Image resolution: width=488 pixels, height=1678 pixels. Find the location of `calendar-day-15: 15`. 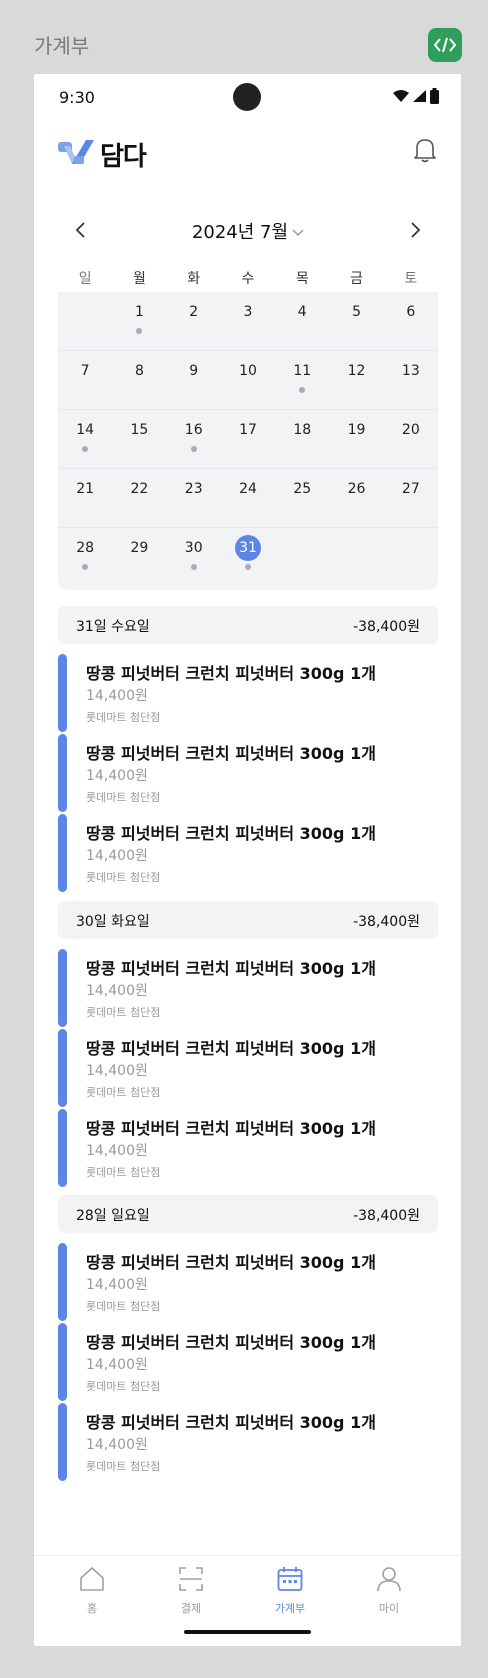

calendar-day-15: 15 is located at coordinates (139, 439).